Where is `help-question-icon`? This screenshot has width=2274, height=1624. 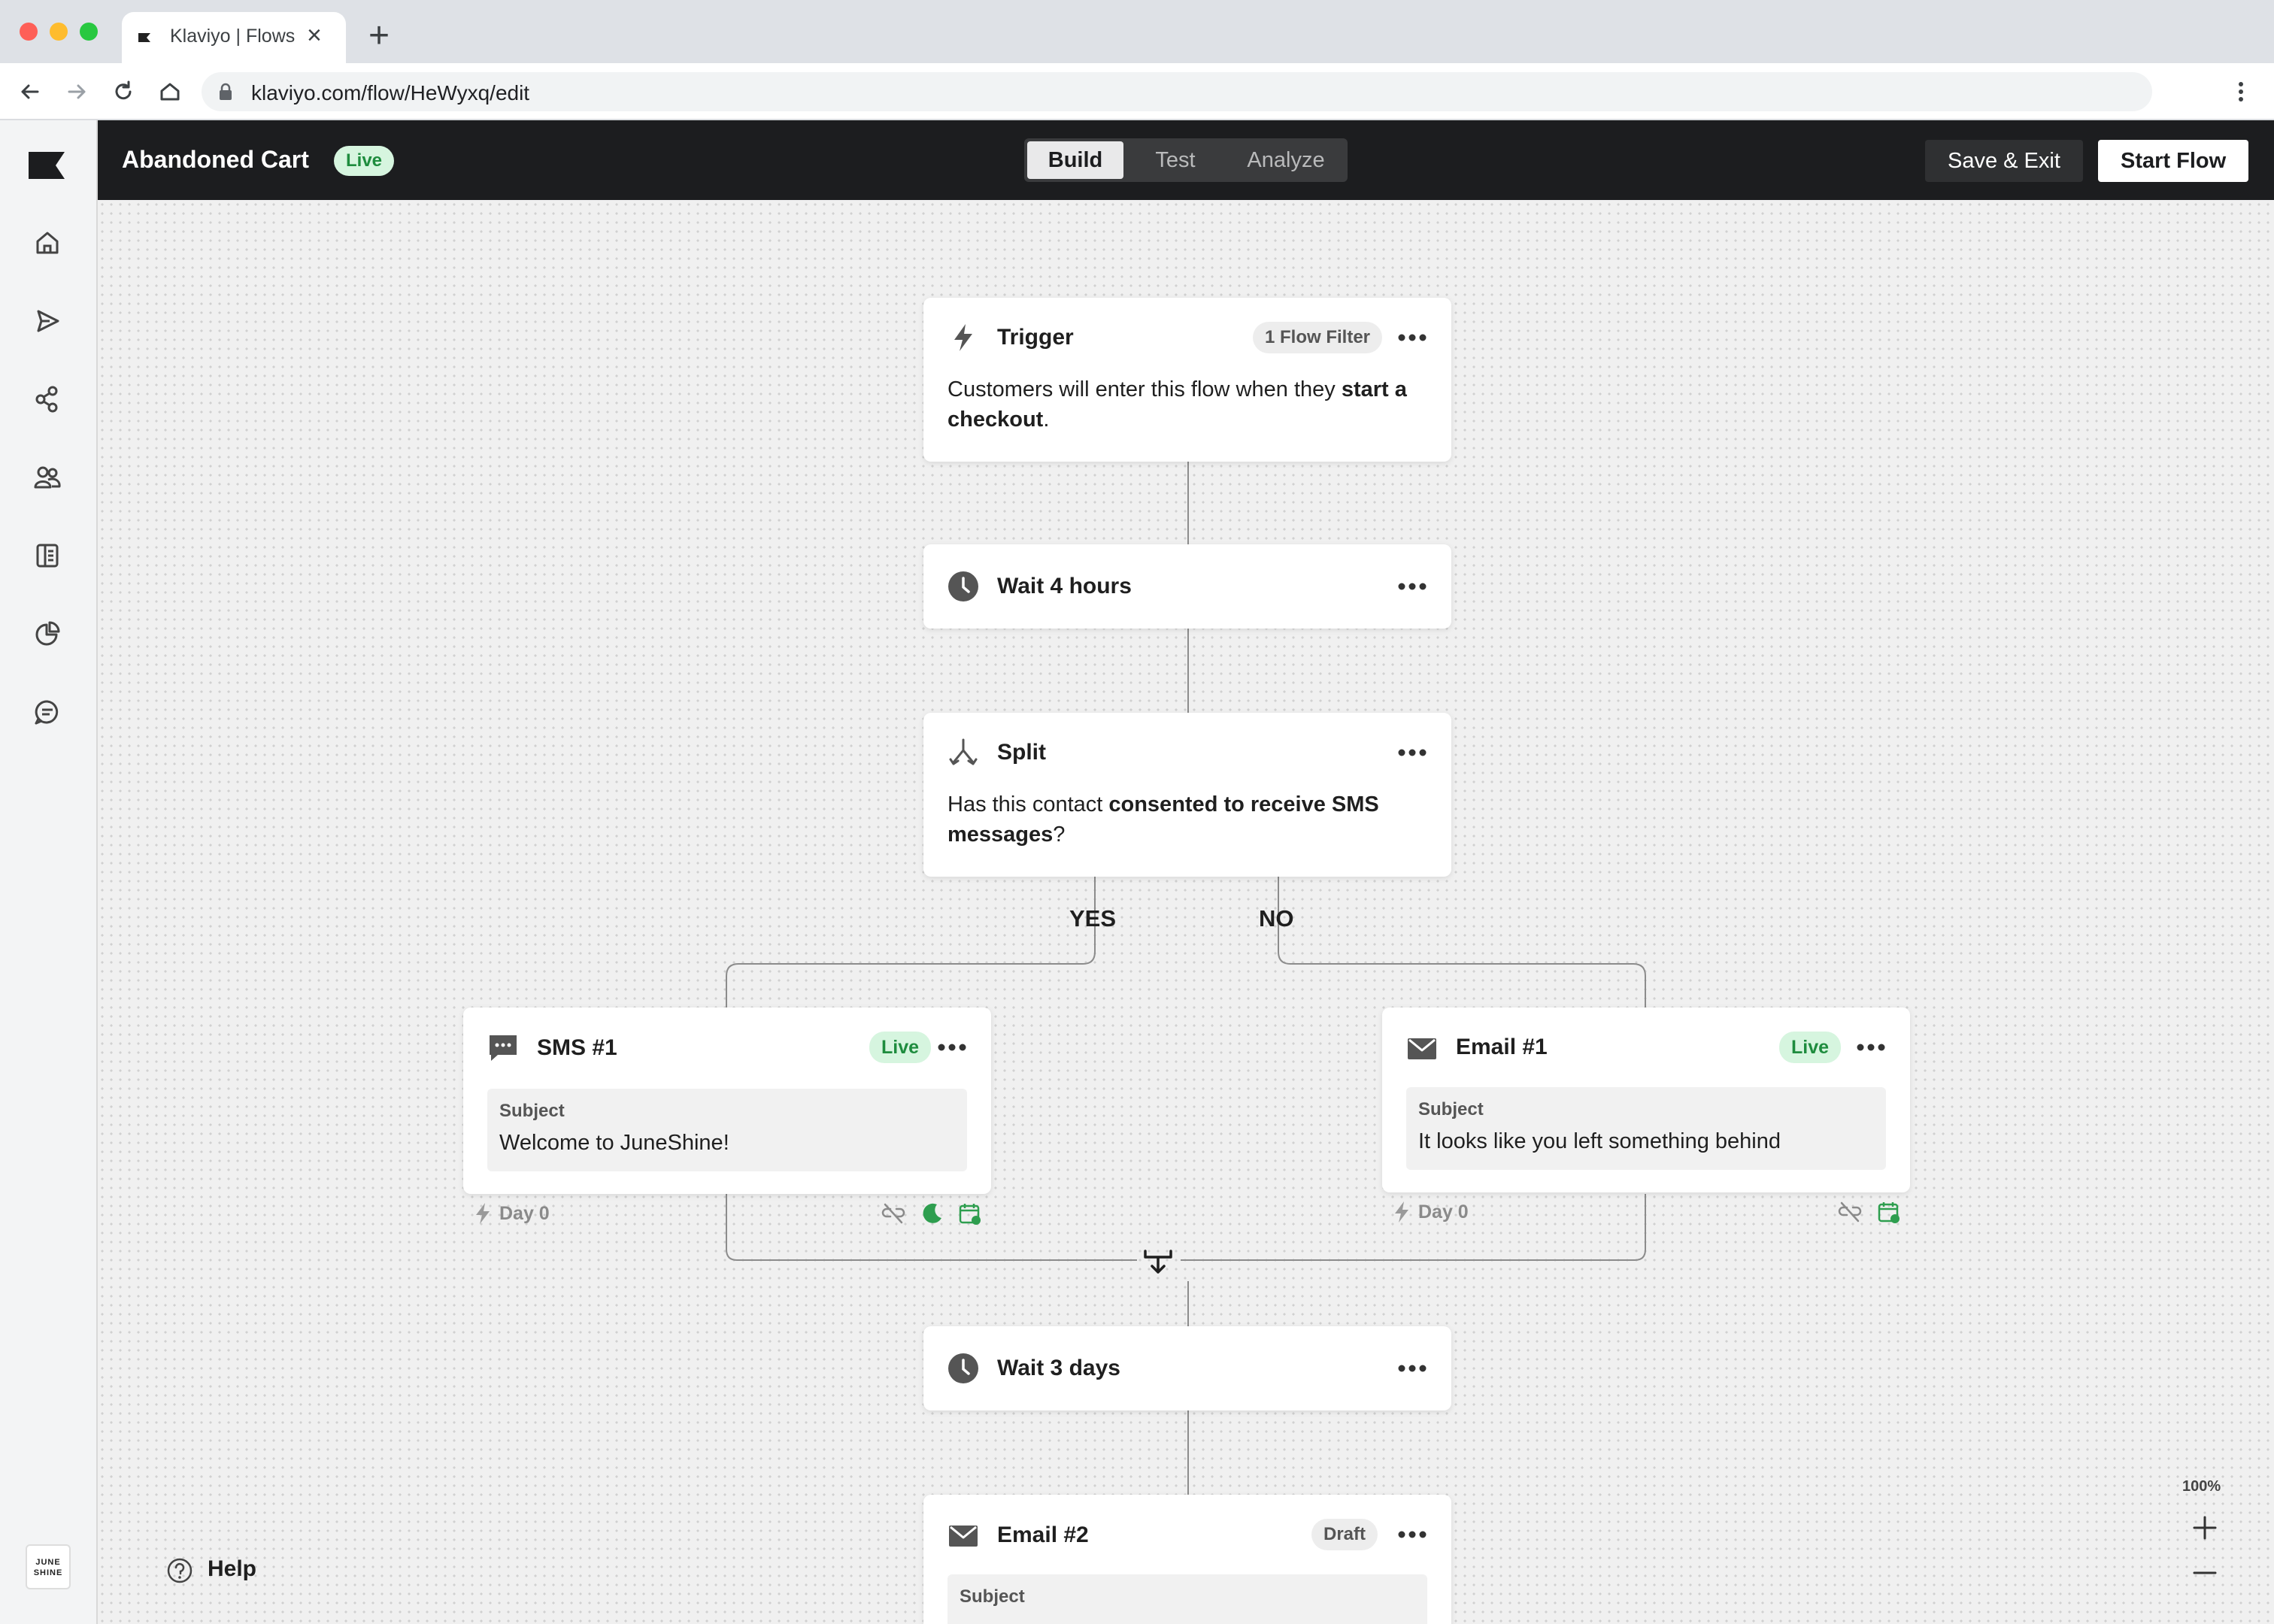
help-question-icon is located at coordinates (180, 1570).